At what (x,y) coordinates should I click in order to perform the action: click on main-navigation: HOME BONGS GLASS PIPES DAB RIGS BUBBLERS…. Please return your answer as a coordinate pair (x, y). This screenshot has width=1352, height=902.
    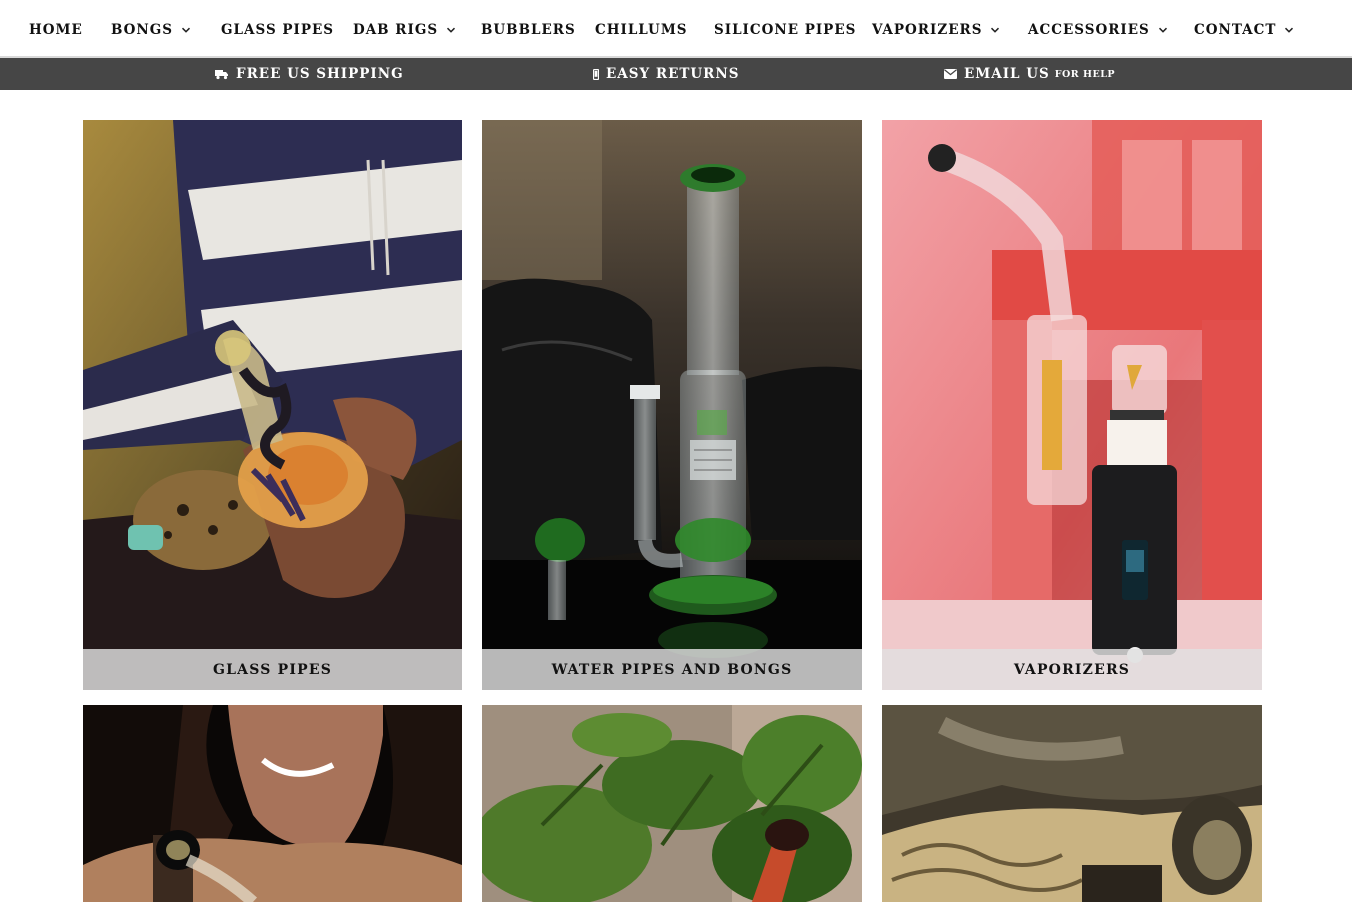
    Looking at the image, I should click on (676, 29).